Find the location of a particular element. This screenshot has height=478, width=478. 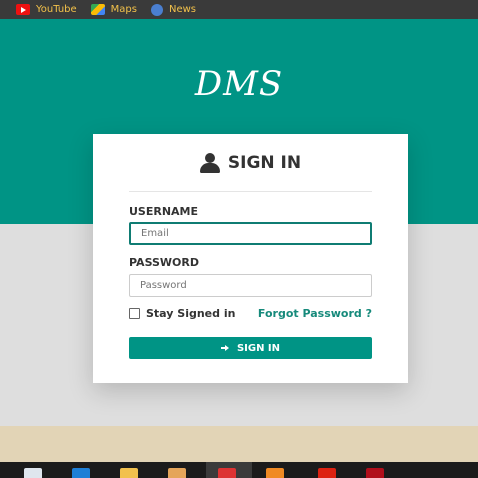

maps-icon is located at coordinates (97, 9).